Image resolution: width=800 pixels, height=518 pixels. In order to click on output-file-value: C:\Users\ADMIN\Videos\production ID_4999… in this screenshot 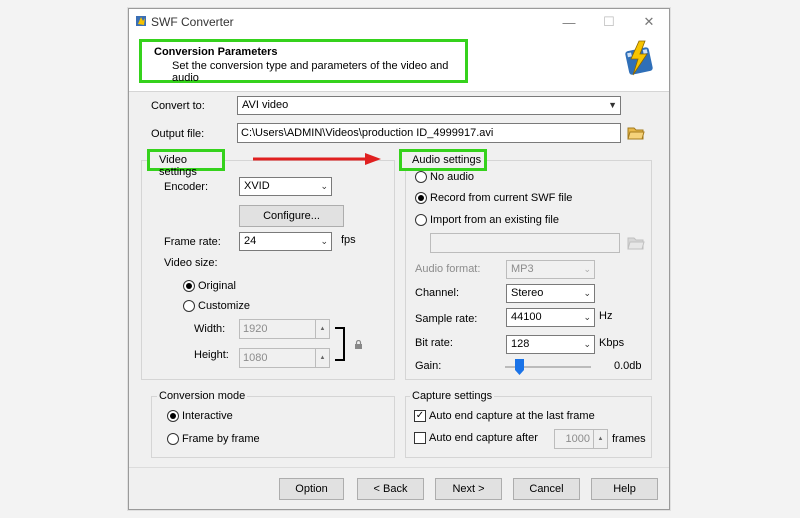, I will do `click(367, 133)`.